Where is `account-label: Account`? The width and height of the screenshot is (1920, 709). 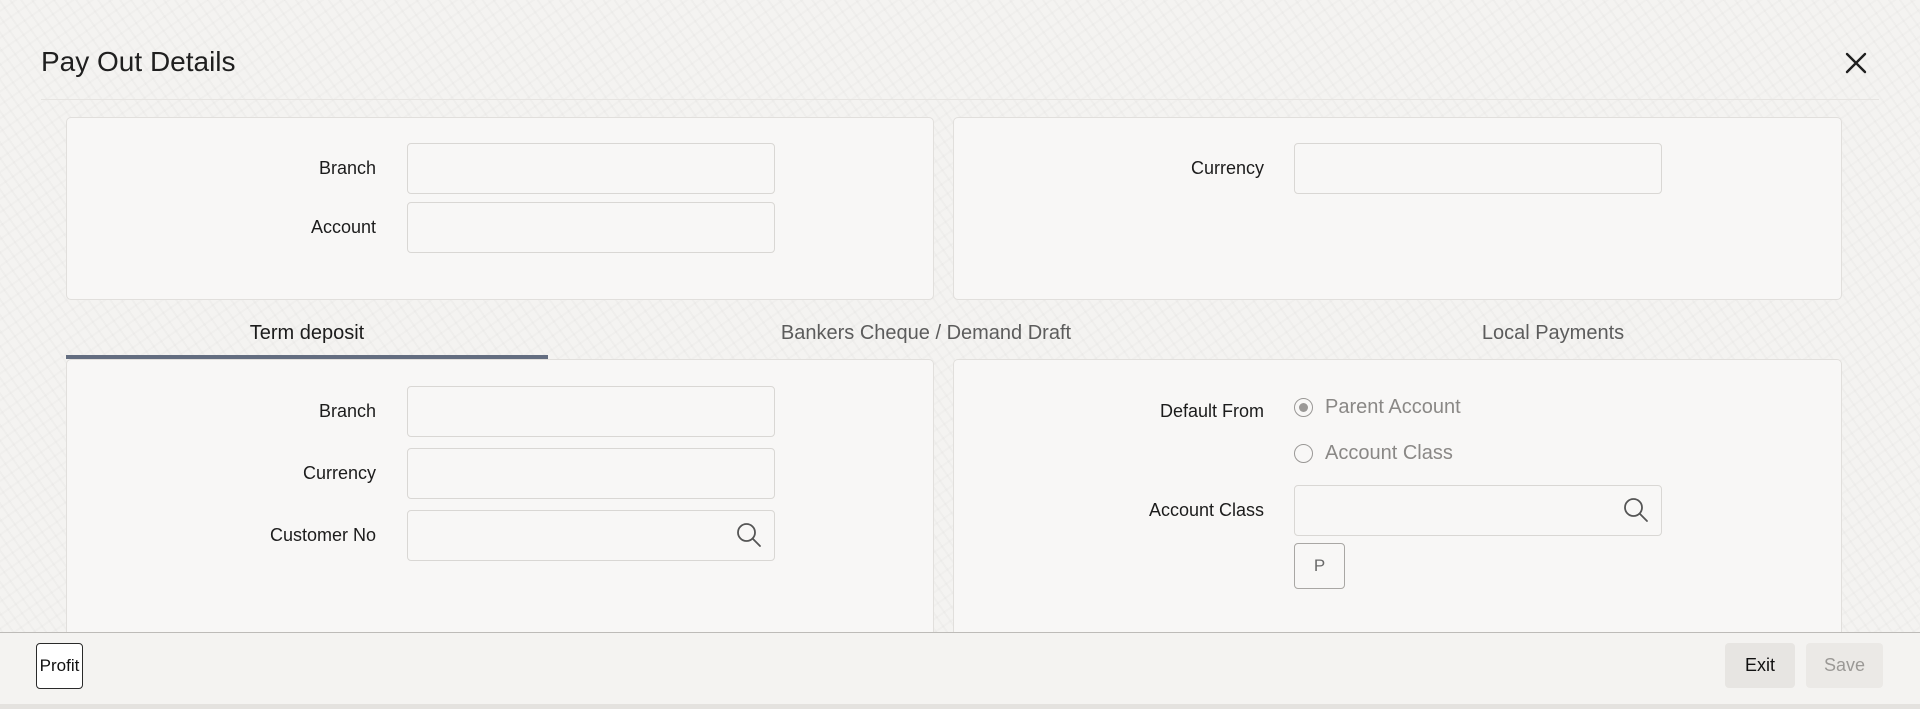 account-label: Account is located at coordinates (343, 227).